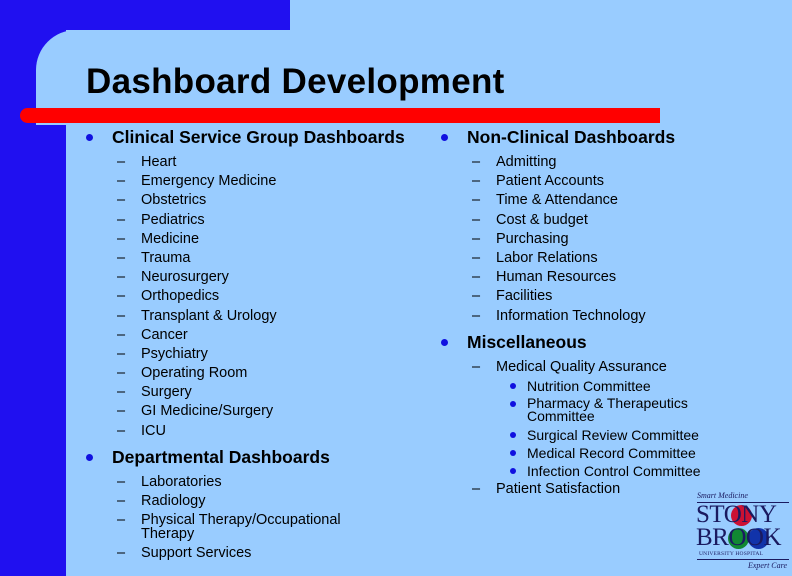  What do you see at coordinates (153, 430) in the screenshot?
I see `item-text: ICU` at bounding box center [153, 430].